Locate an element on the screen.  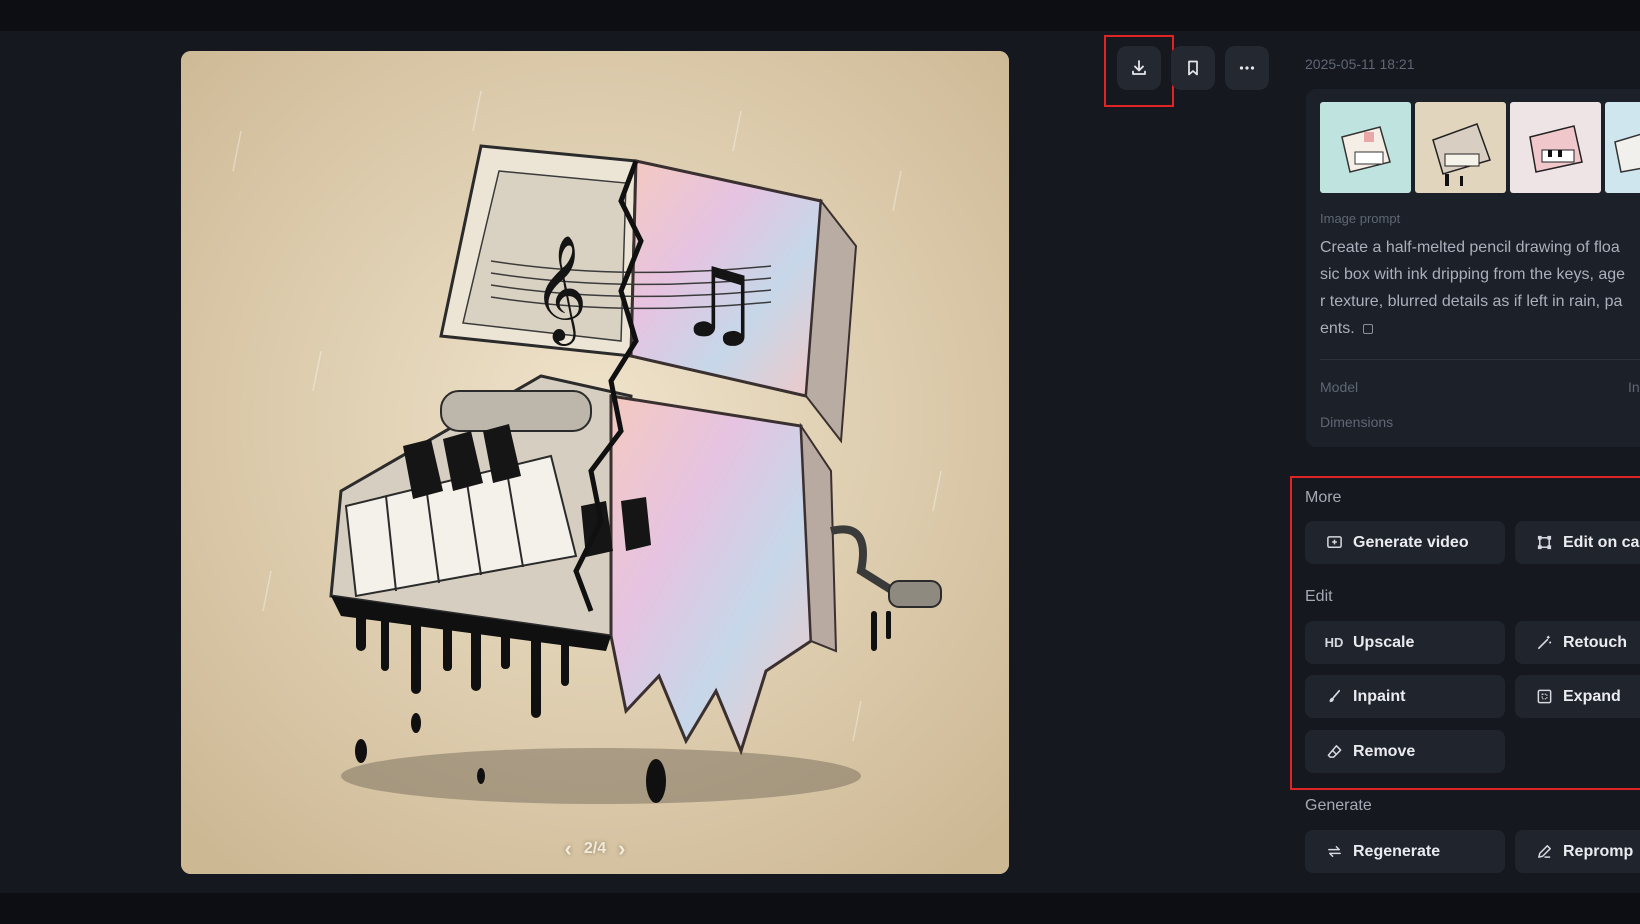
pencil-icon is located at coordinates (1544, 852).